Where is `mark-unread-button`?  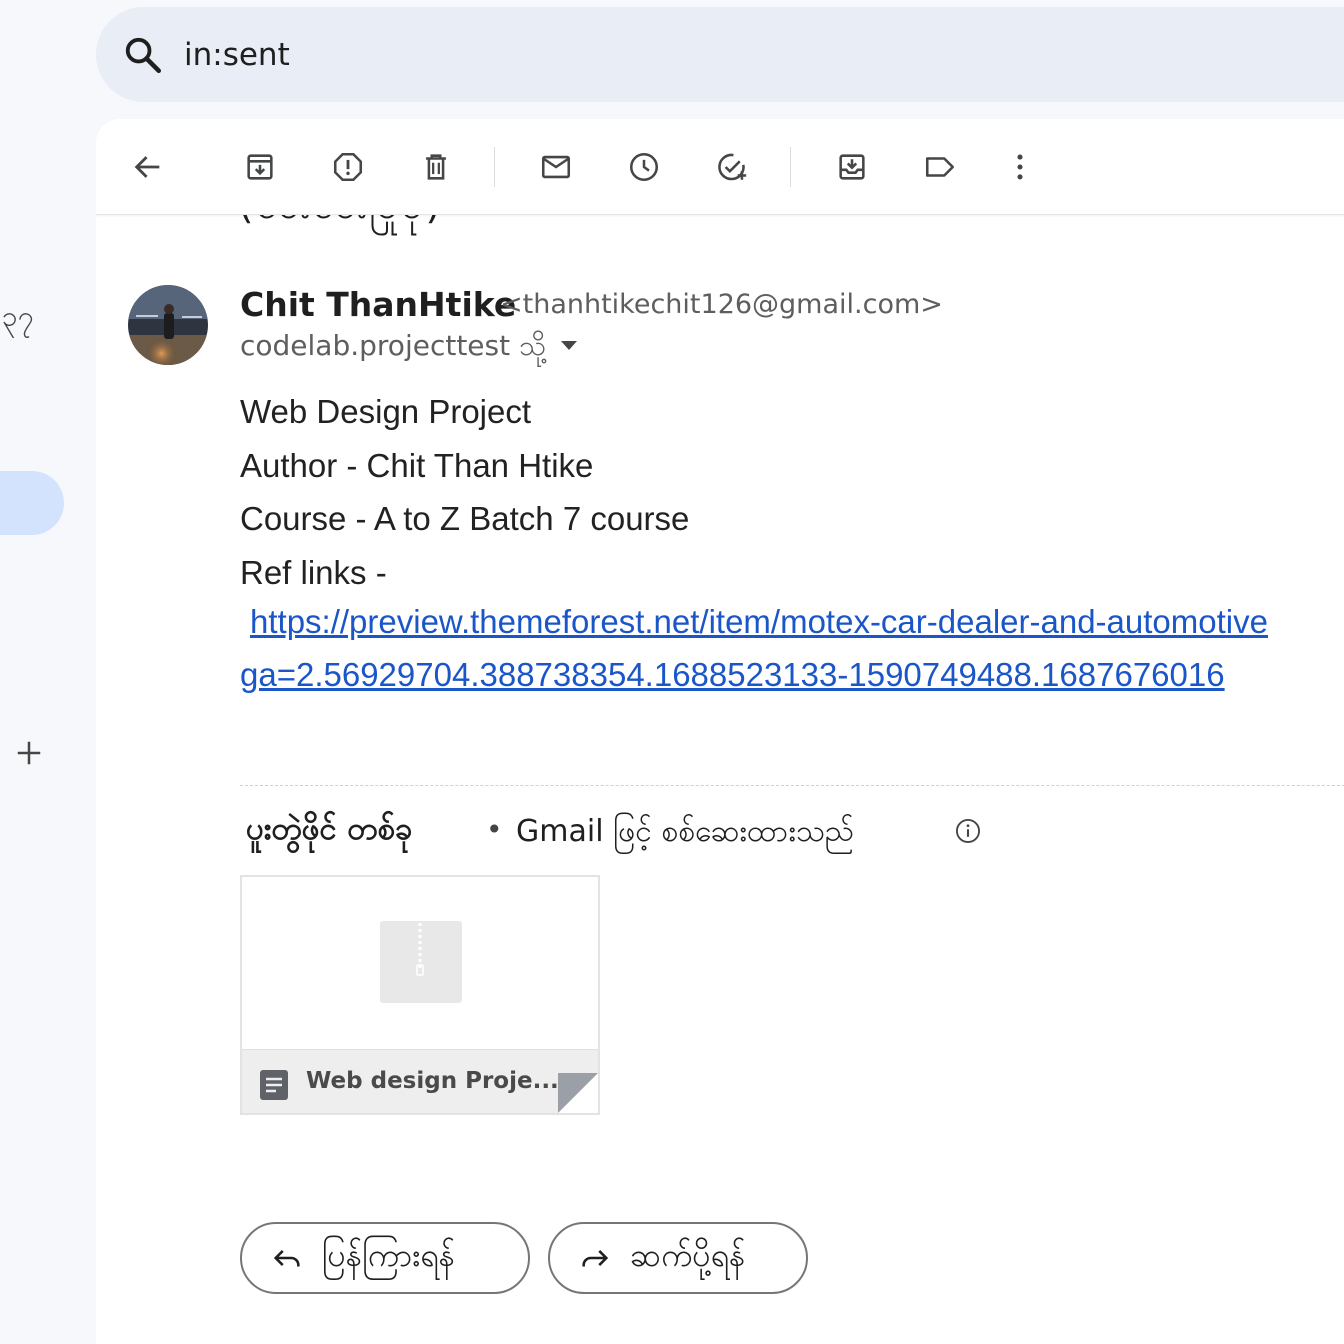
mark-unread-button is located at coordinates (556, 167).